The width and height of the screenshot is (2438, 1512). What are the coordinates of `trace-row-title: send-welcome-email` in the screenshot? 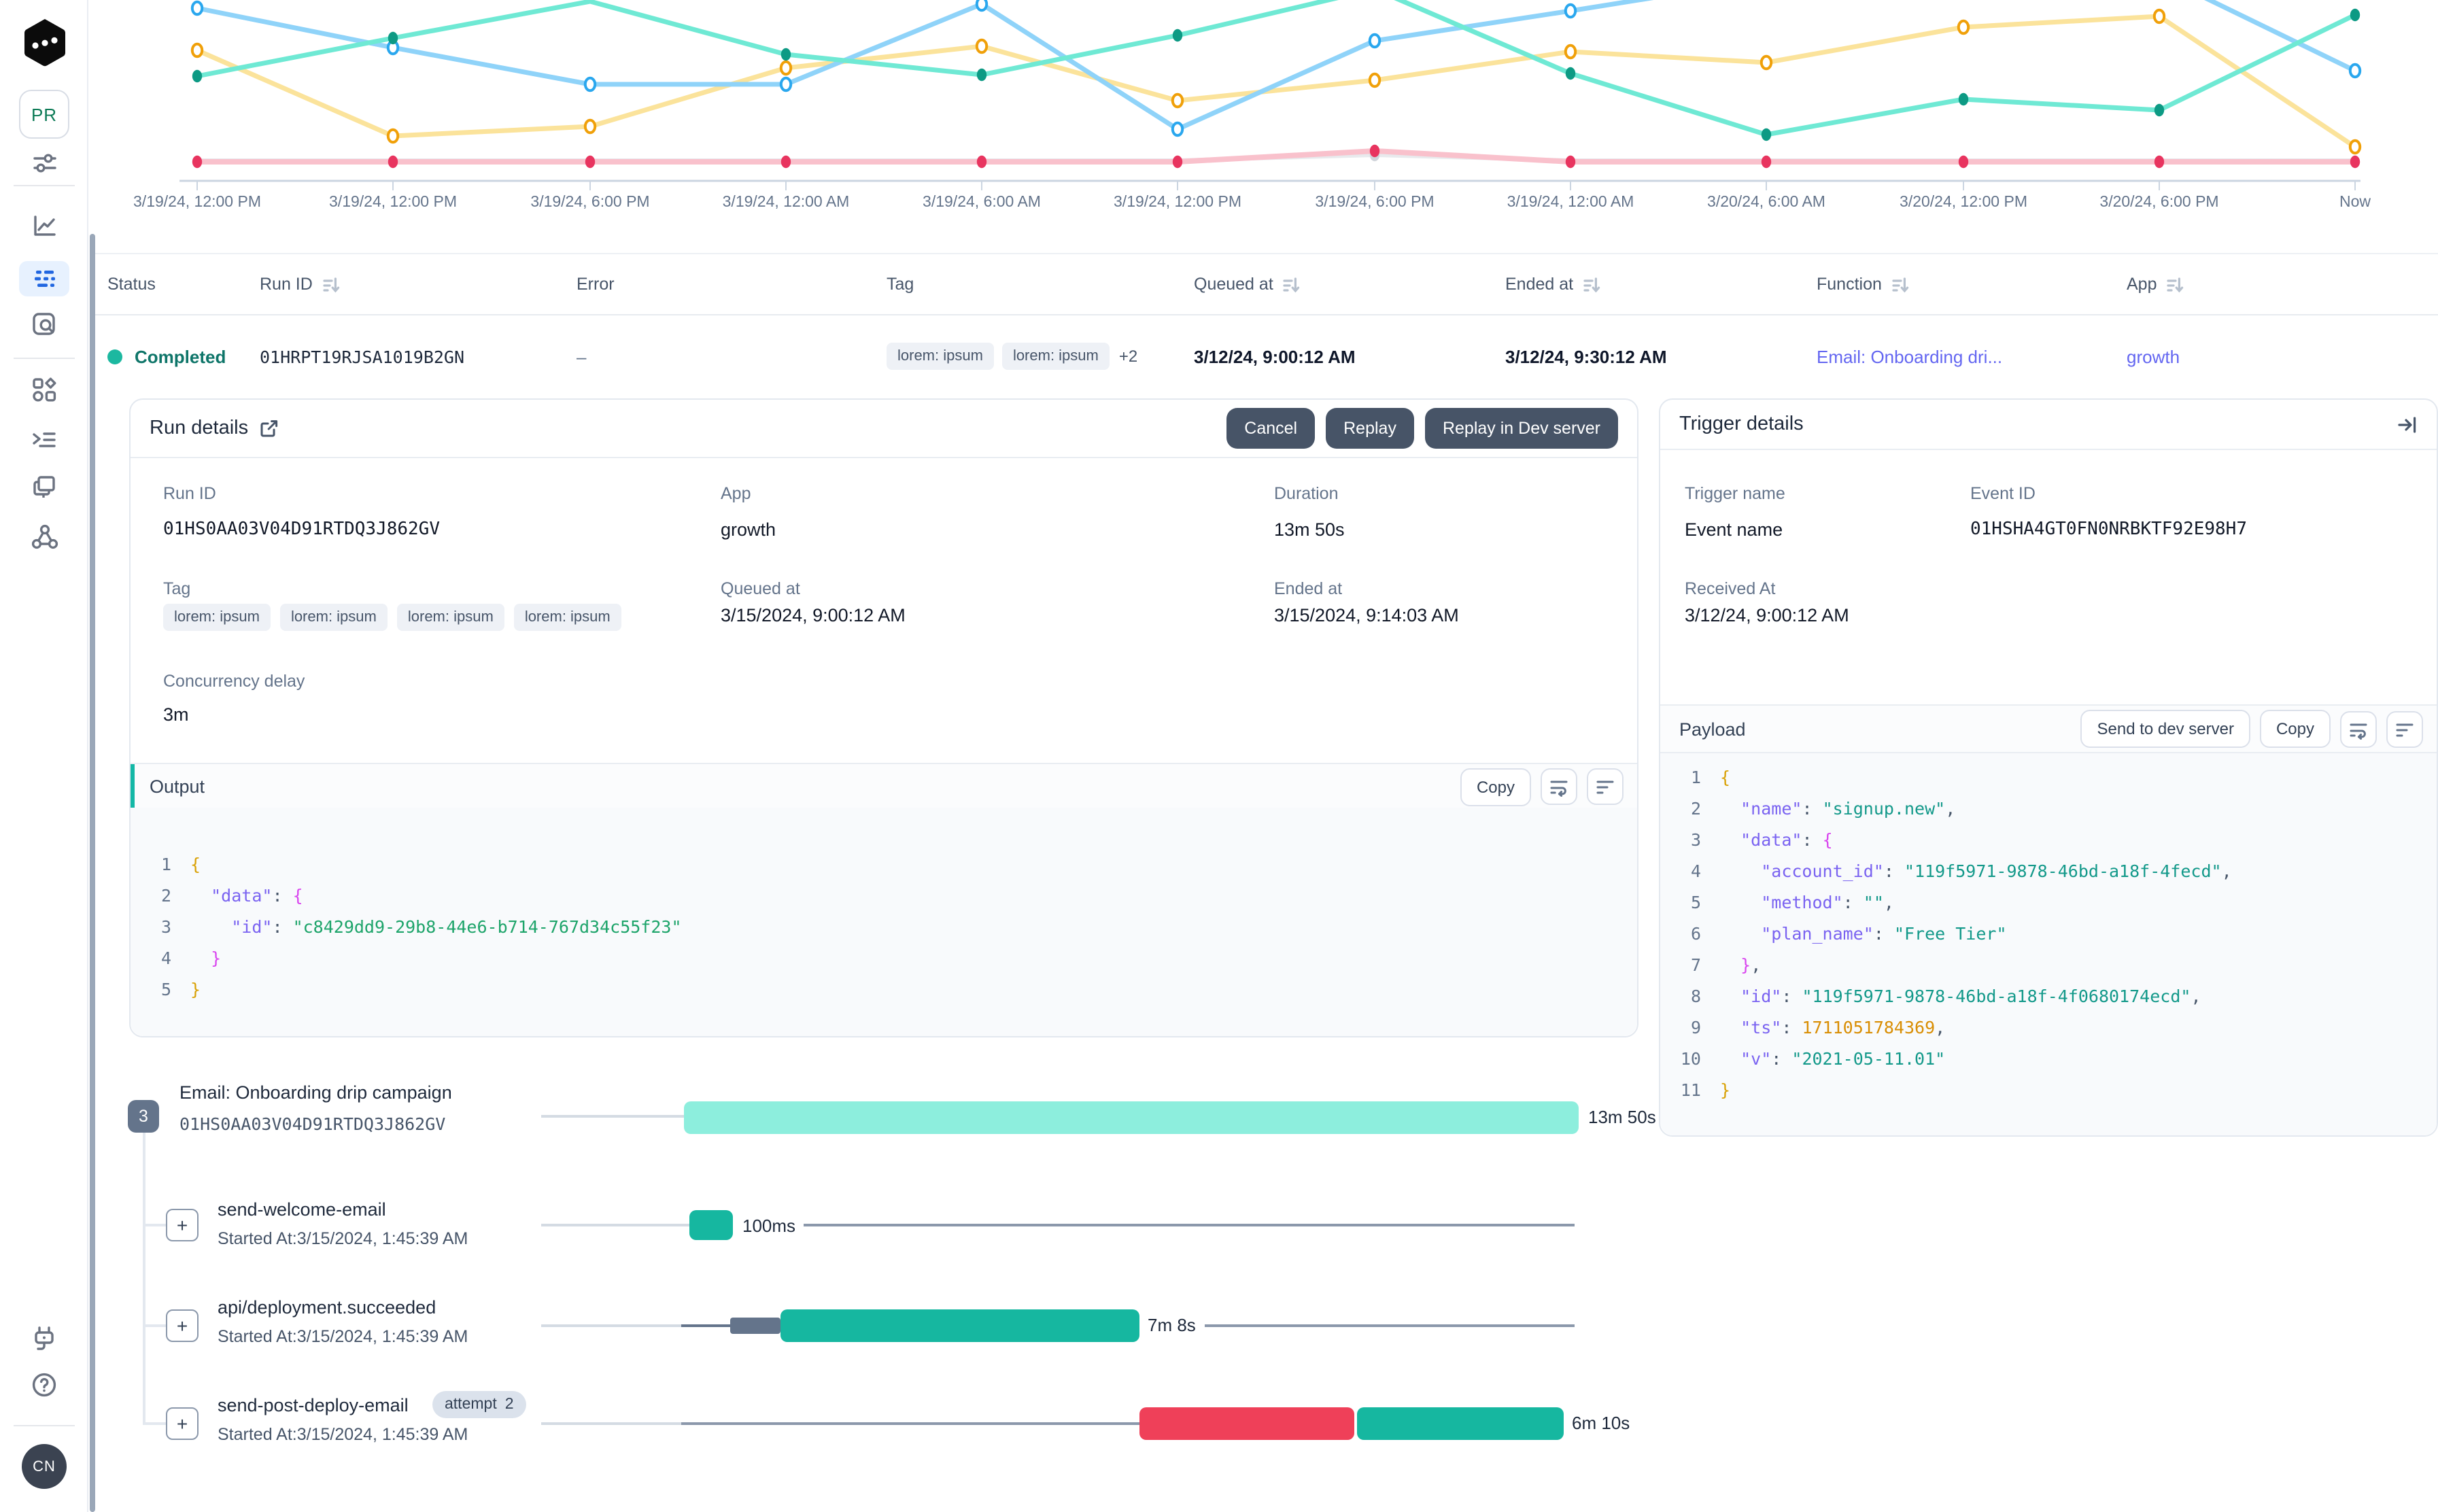 It's located at (302, 1209).